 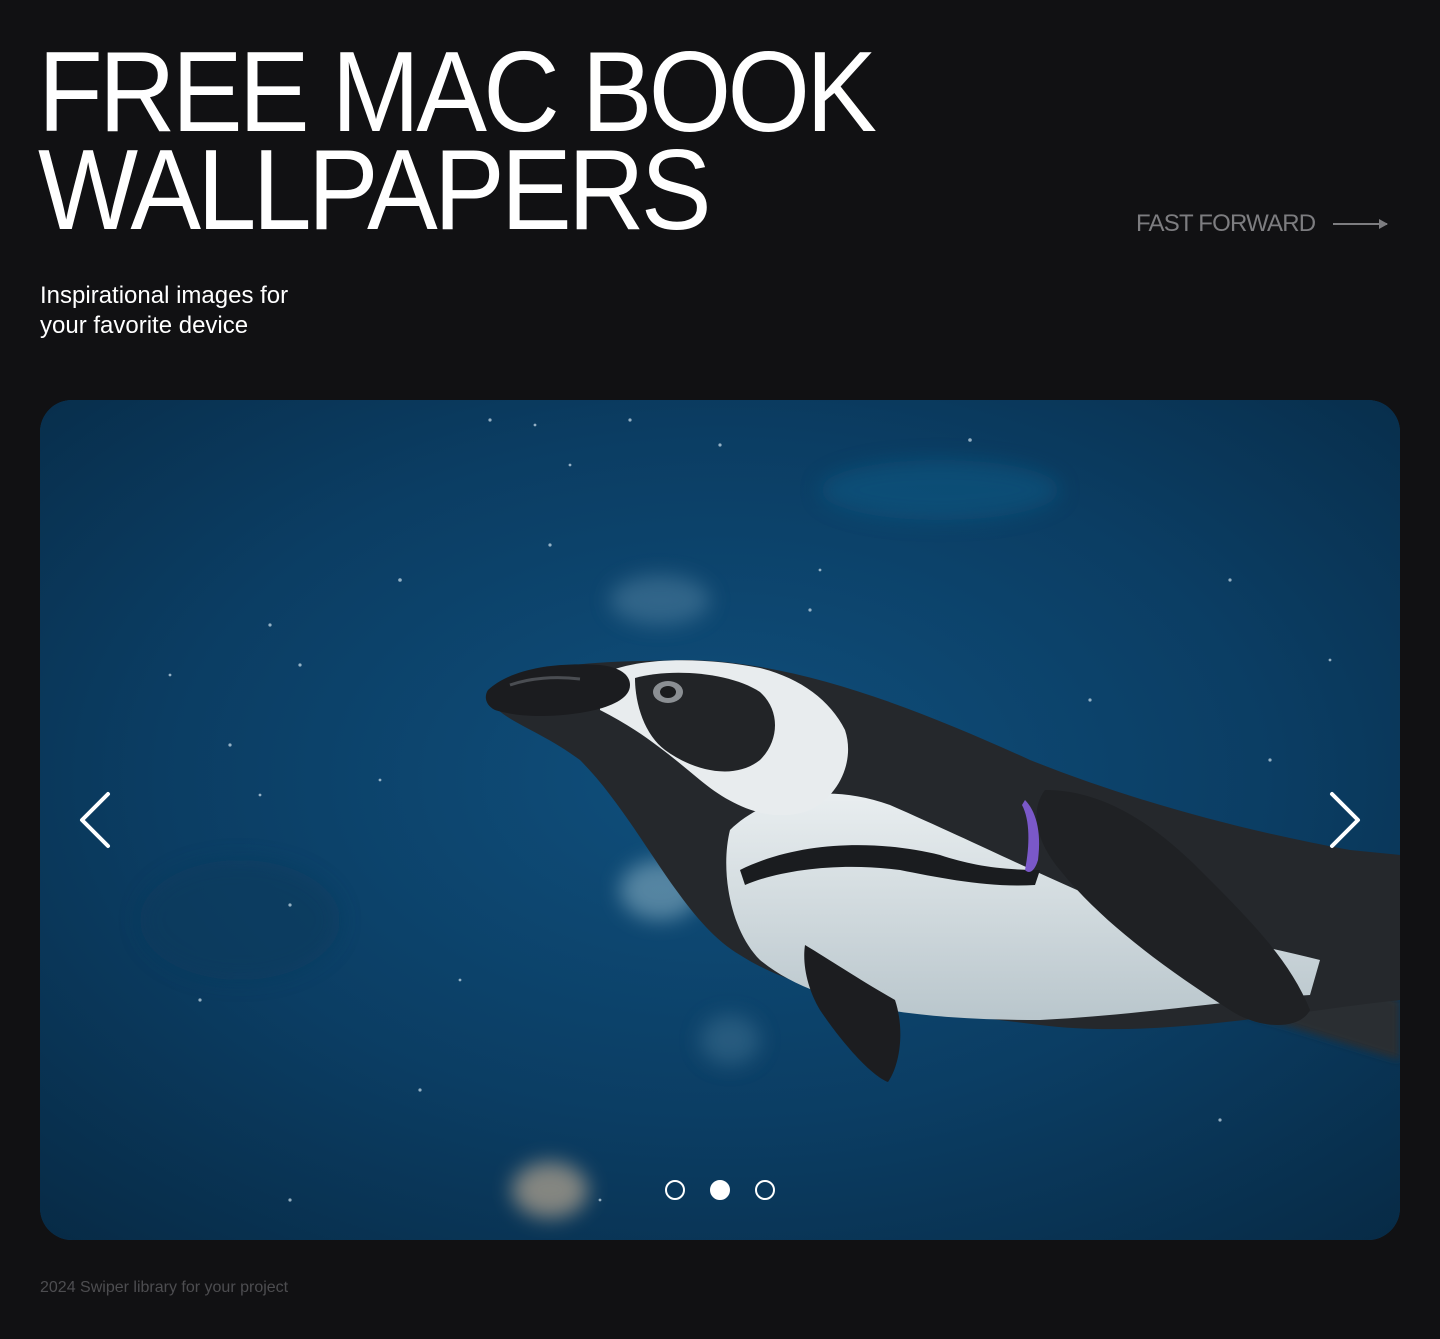 I want to click on long-arrow-right-icon, so click(x=1361, y=224).